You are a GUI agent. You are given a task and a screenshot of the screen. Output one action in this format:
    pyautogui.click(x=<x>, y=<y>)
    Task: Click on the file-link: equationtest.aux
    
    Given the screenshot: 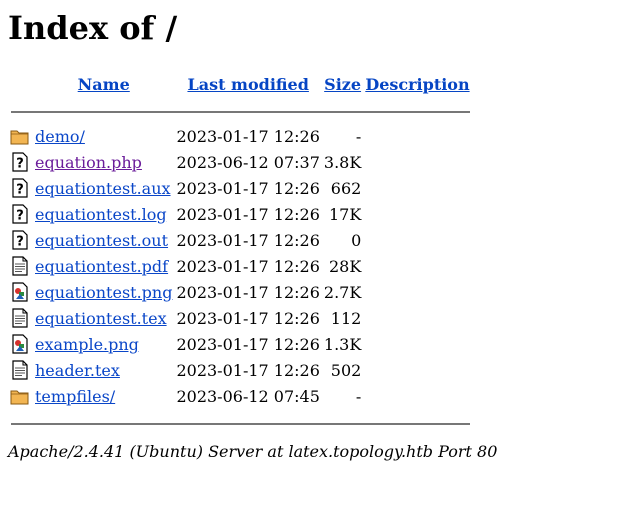 What is the action you would take?
    pyautogui.click(x=103, y=188)
    